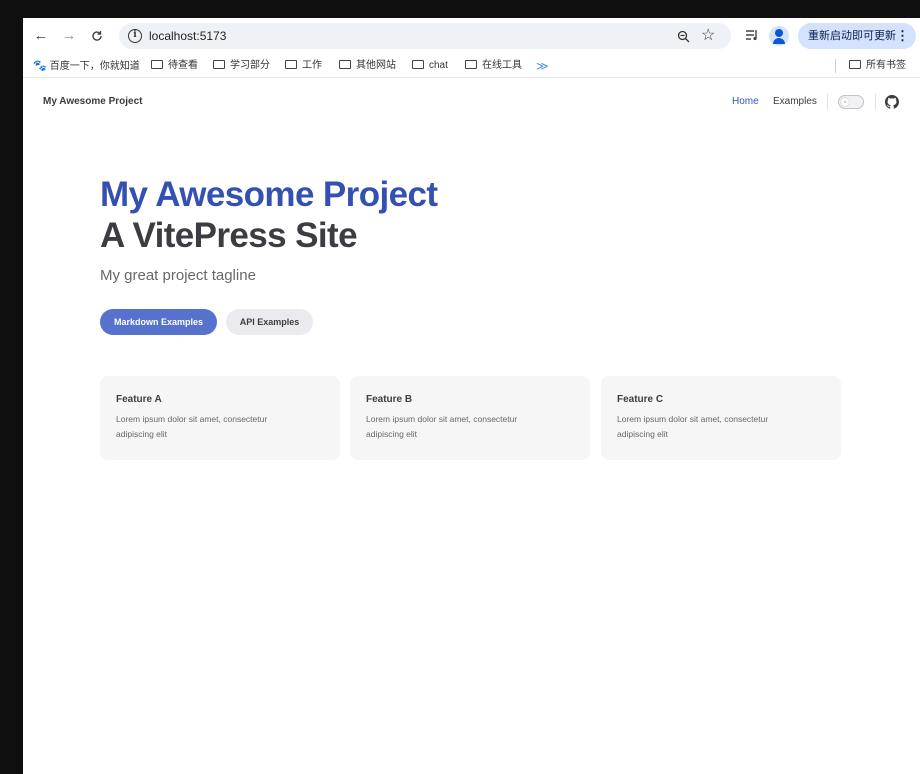 The height and width of the screenshot is (774, 920). Describe the element at coordinates (92, 102) in the screenshot. I see `site-title: My Awesome Project` at that location.